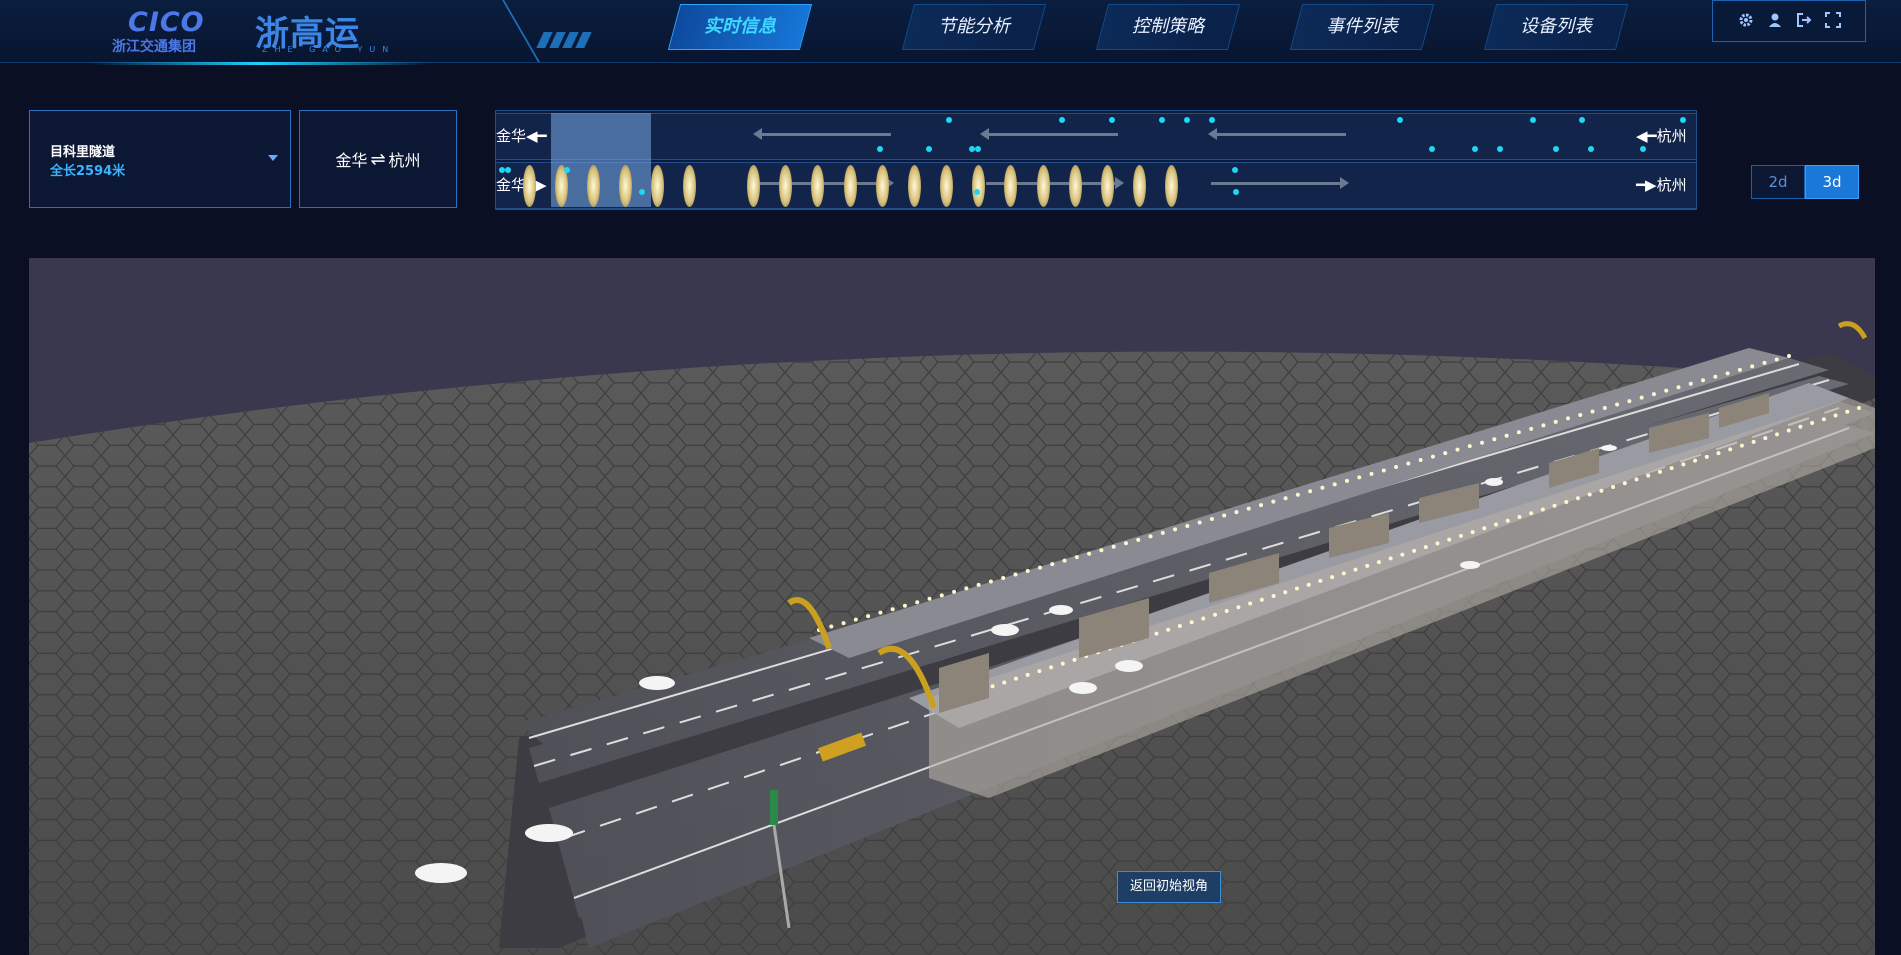 The width and height of the screenshot is (1901, 955). I want to click on nav-tab-events: 事件列表, so click(1362, 27).